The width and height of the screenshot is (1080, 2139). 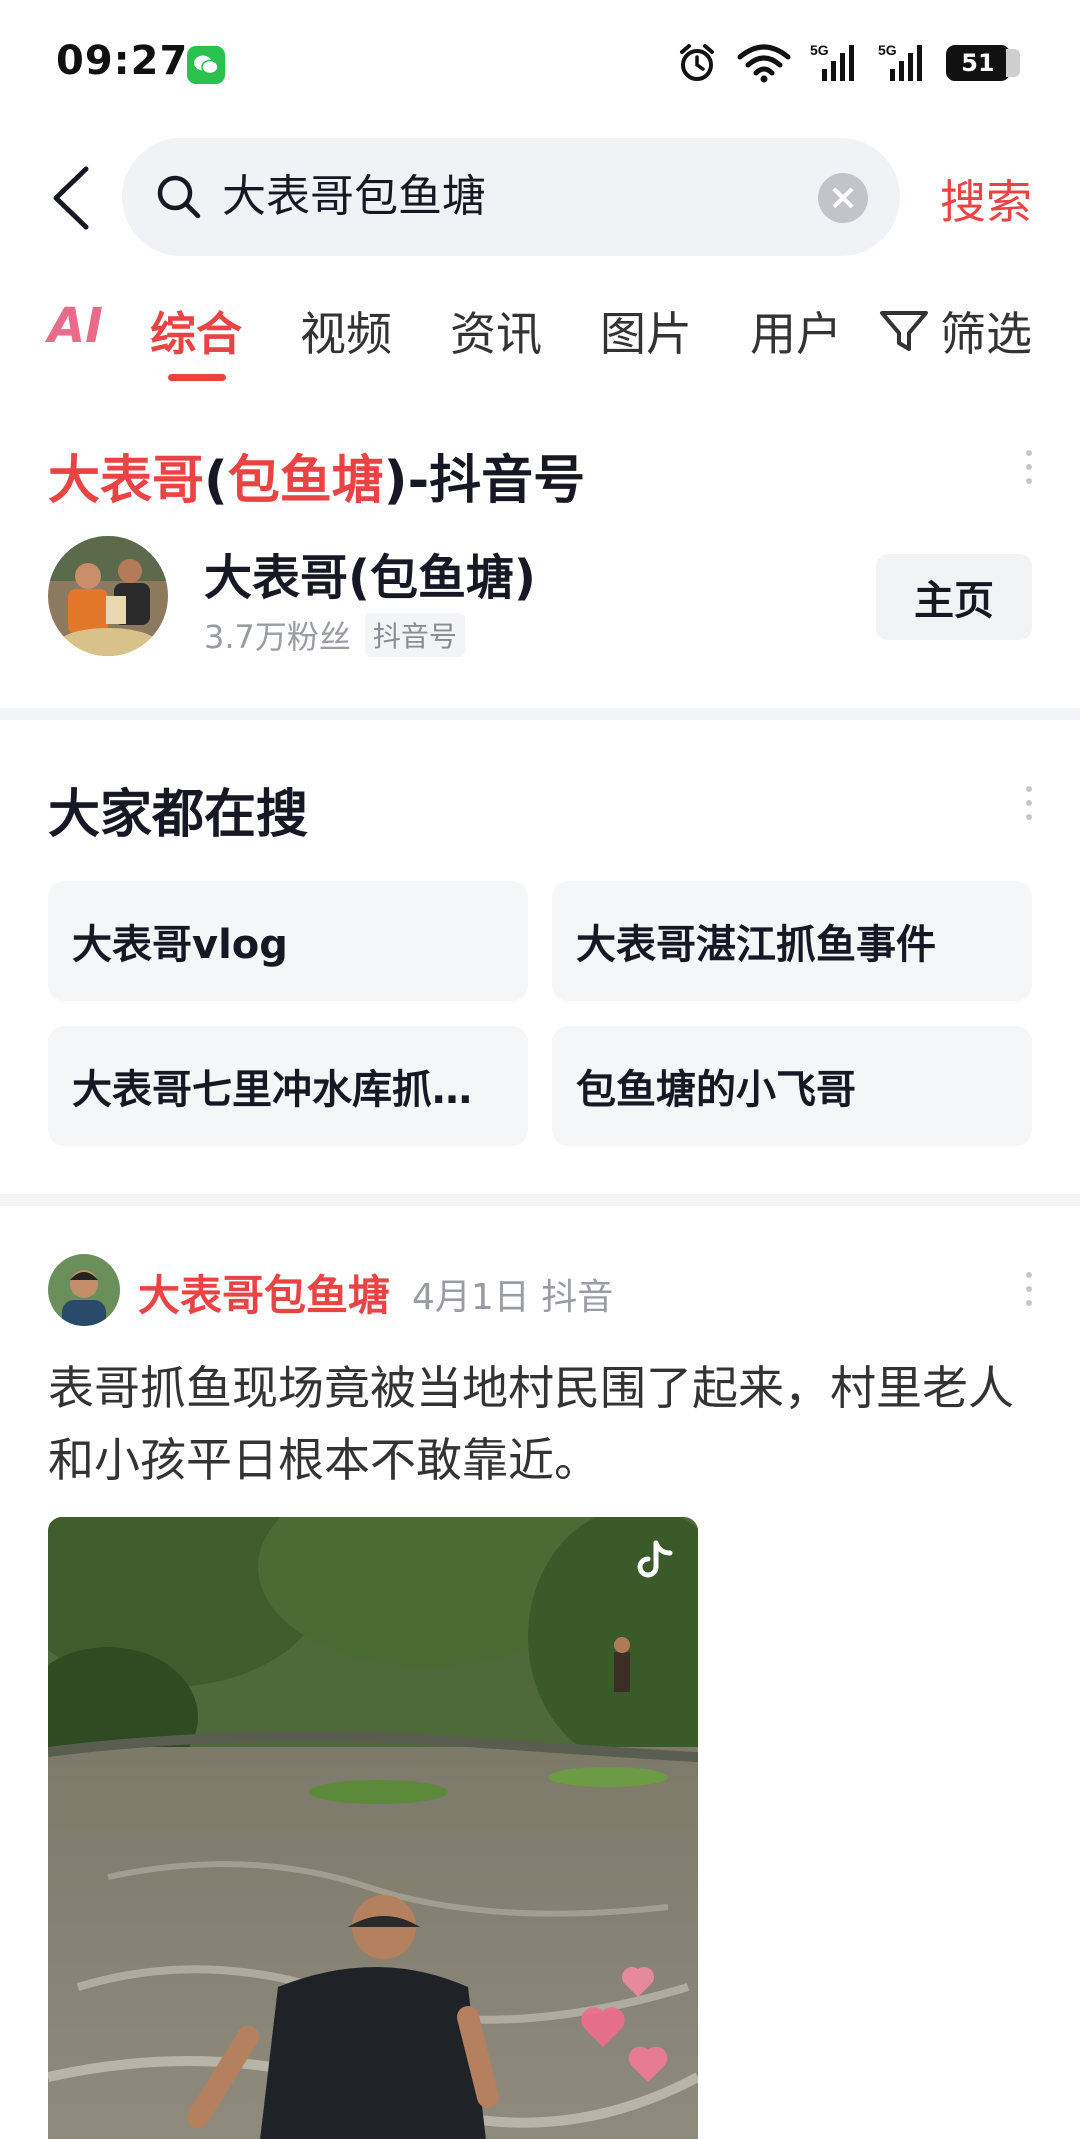 I want to click on title-suffix: )-抖音号, so click(x=484, y=481).